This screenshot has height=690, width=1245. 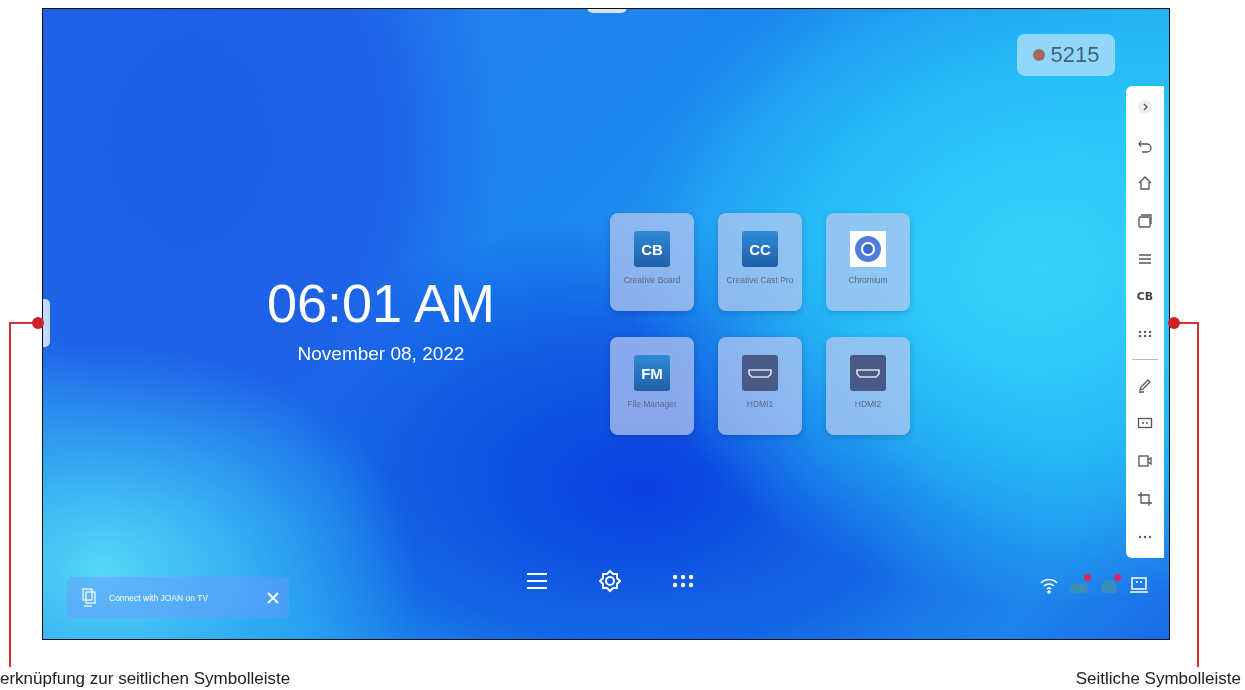 I want to click on app-tile: FM File Manager, so click(x=652, y=386).